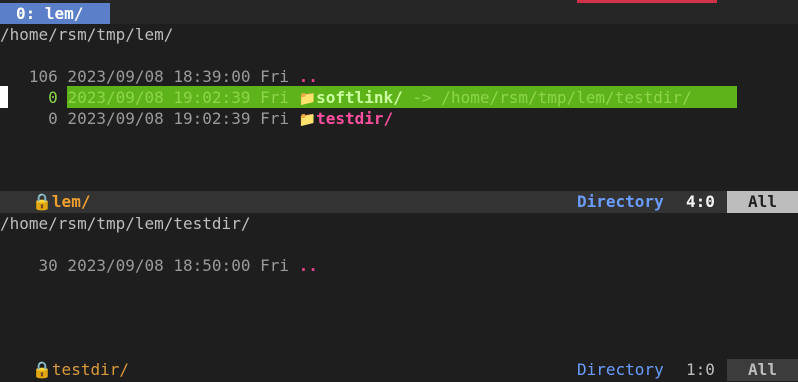 The image size is (798, 382). What do you see at coordinates (547, 97) in the screenshot?
I see `softlink-target: -> /home/rsm/tmp/lem/testdir/` at bounding box center [547, 97].